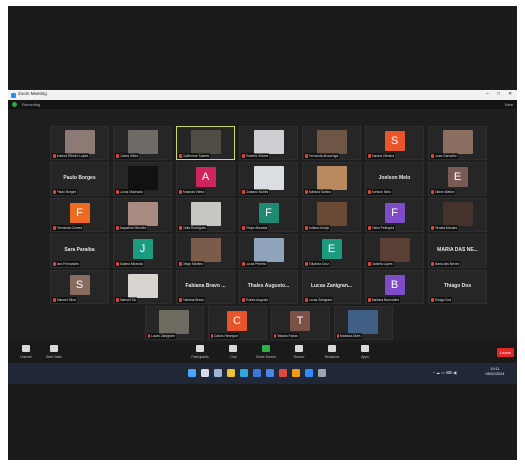 This screenshot has height=466, width=525. I want to click on participant-tile: Fernanda Alvarenga, so click(331, 143).